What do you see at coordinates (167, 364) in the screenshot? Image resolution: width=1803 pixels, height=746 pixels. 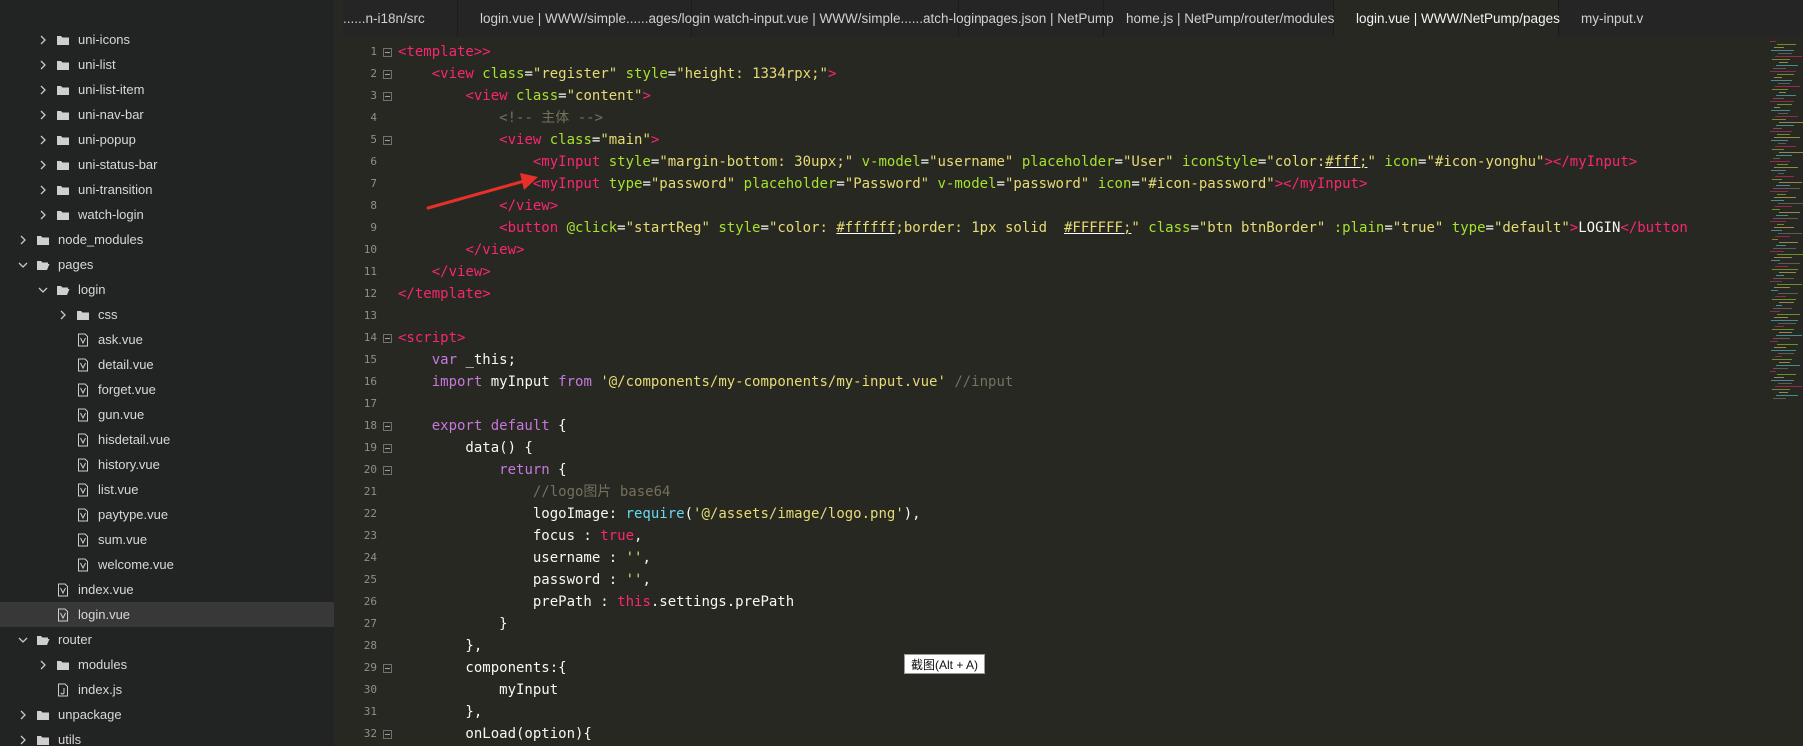 I see `sidebar-item-detail-vue: detail.vue` at bounding box center [167, 364].